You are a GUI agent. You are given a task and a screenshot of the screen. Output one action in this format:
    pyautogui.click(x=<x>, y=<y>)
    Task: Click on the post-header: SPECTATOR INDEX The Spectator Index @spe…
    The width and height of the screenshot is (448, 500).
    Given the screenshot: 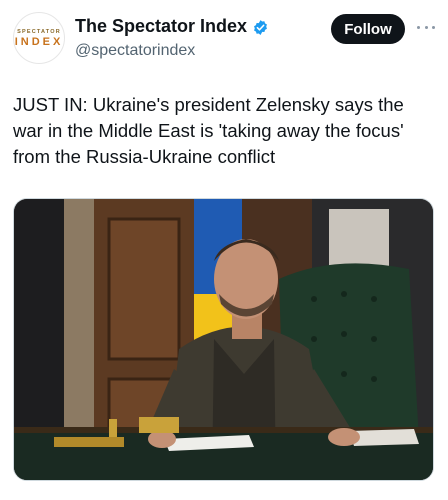 What is the action you would take?
    pyautogui.click(x=224, y=40)
    